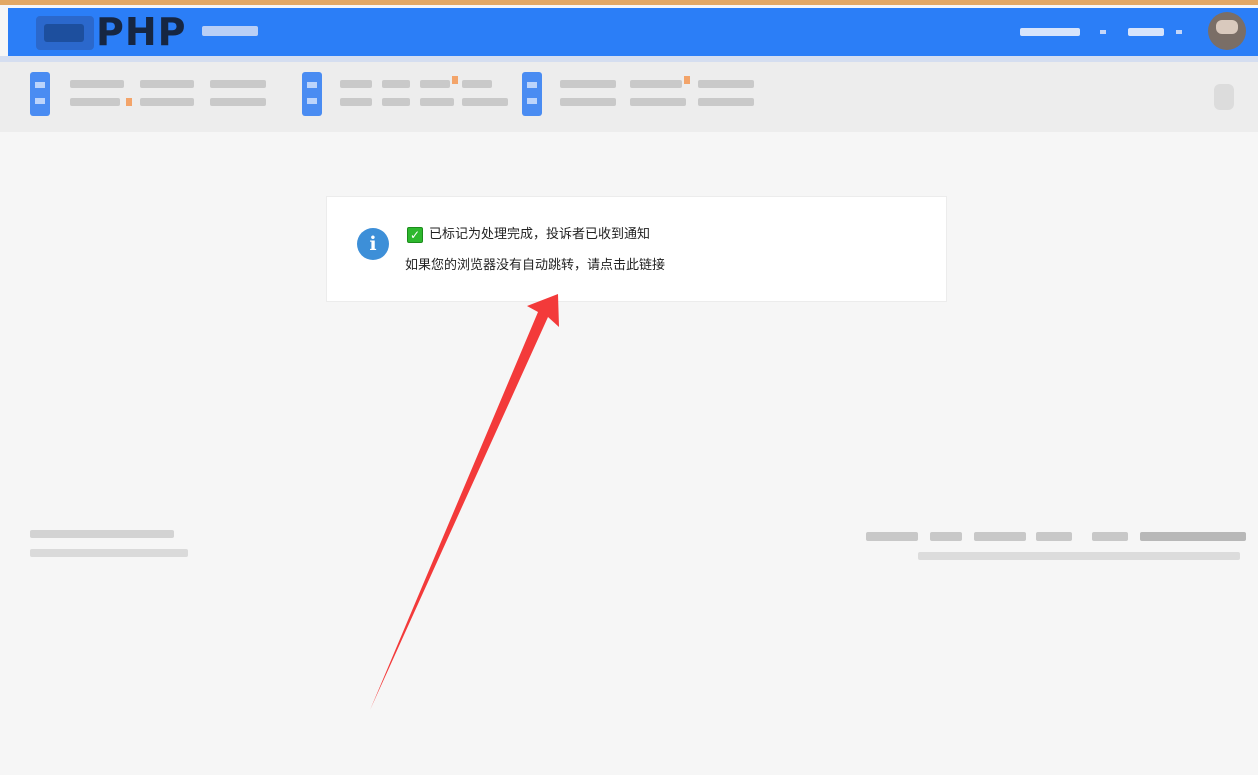 The height and width of the screenshot is (775, 1258). I want to click on site-logo: PHP, so click(141, 32).